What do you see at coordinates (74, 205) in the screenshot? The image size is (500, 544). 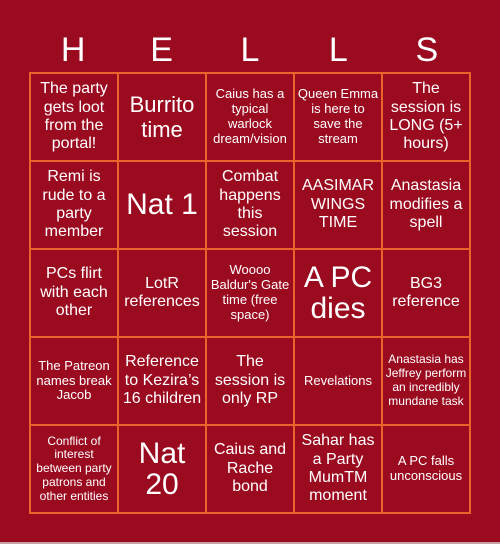 I see `bingo-cell: Remi is rude to a party member` at bounding box center [74, 205].